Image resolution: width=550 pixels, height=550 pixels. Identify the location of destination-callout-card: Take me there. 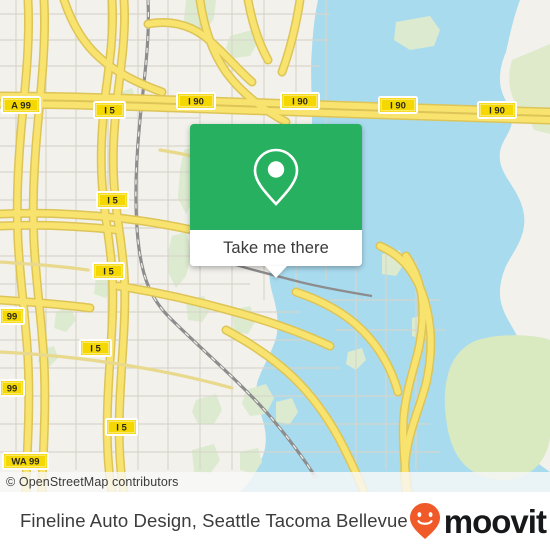
(276, 201).